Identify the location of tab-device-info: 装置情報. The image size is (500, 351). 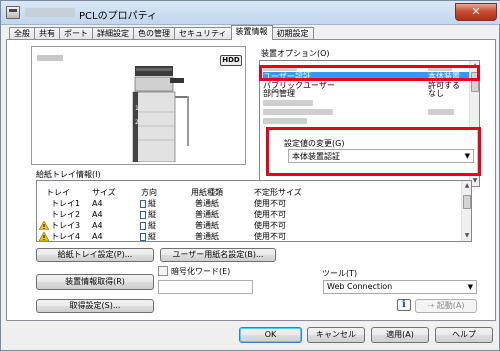
(251, 32).